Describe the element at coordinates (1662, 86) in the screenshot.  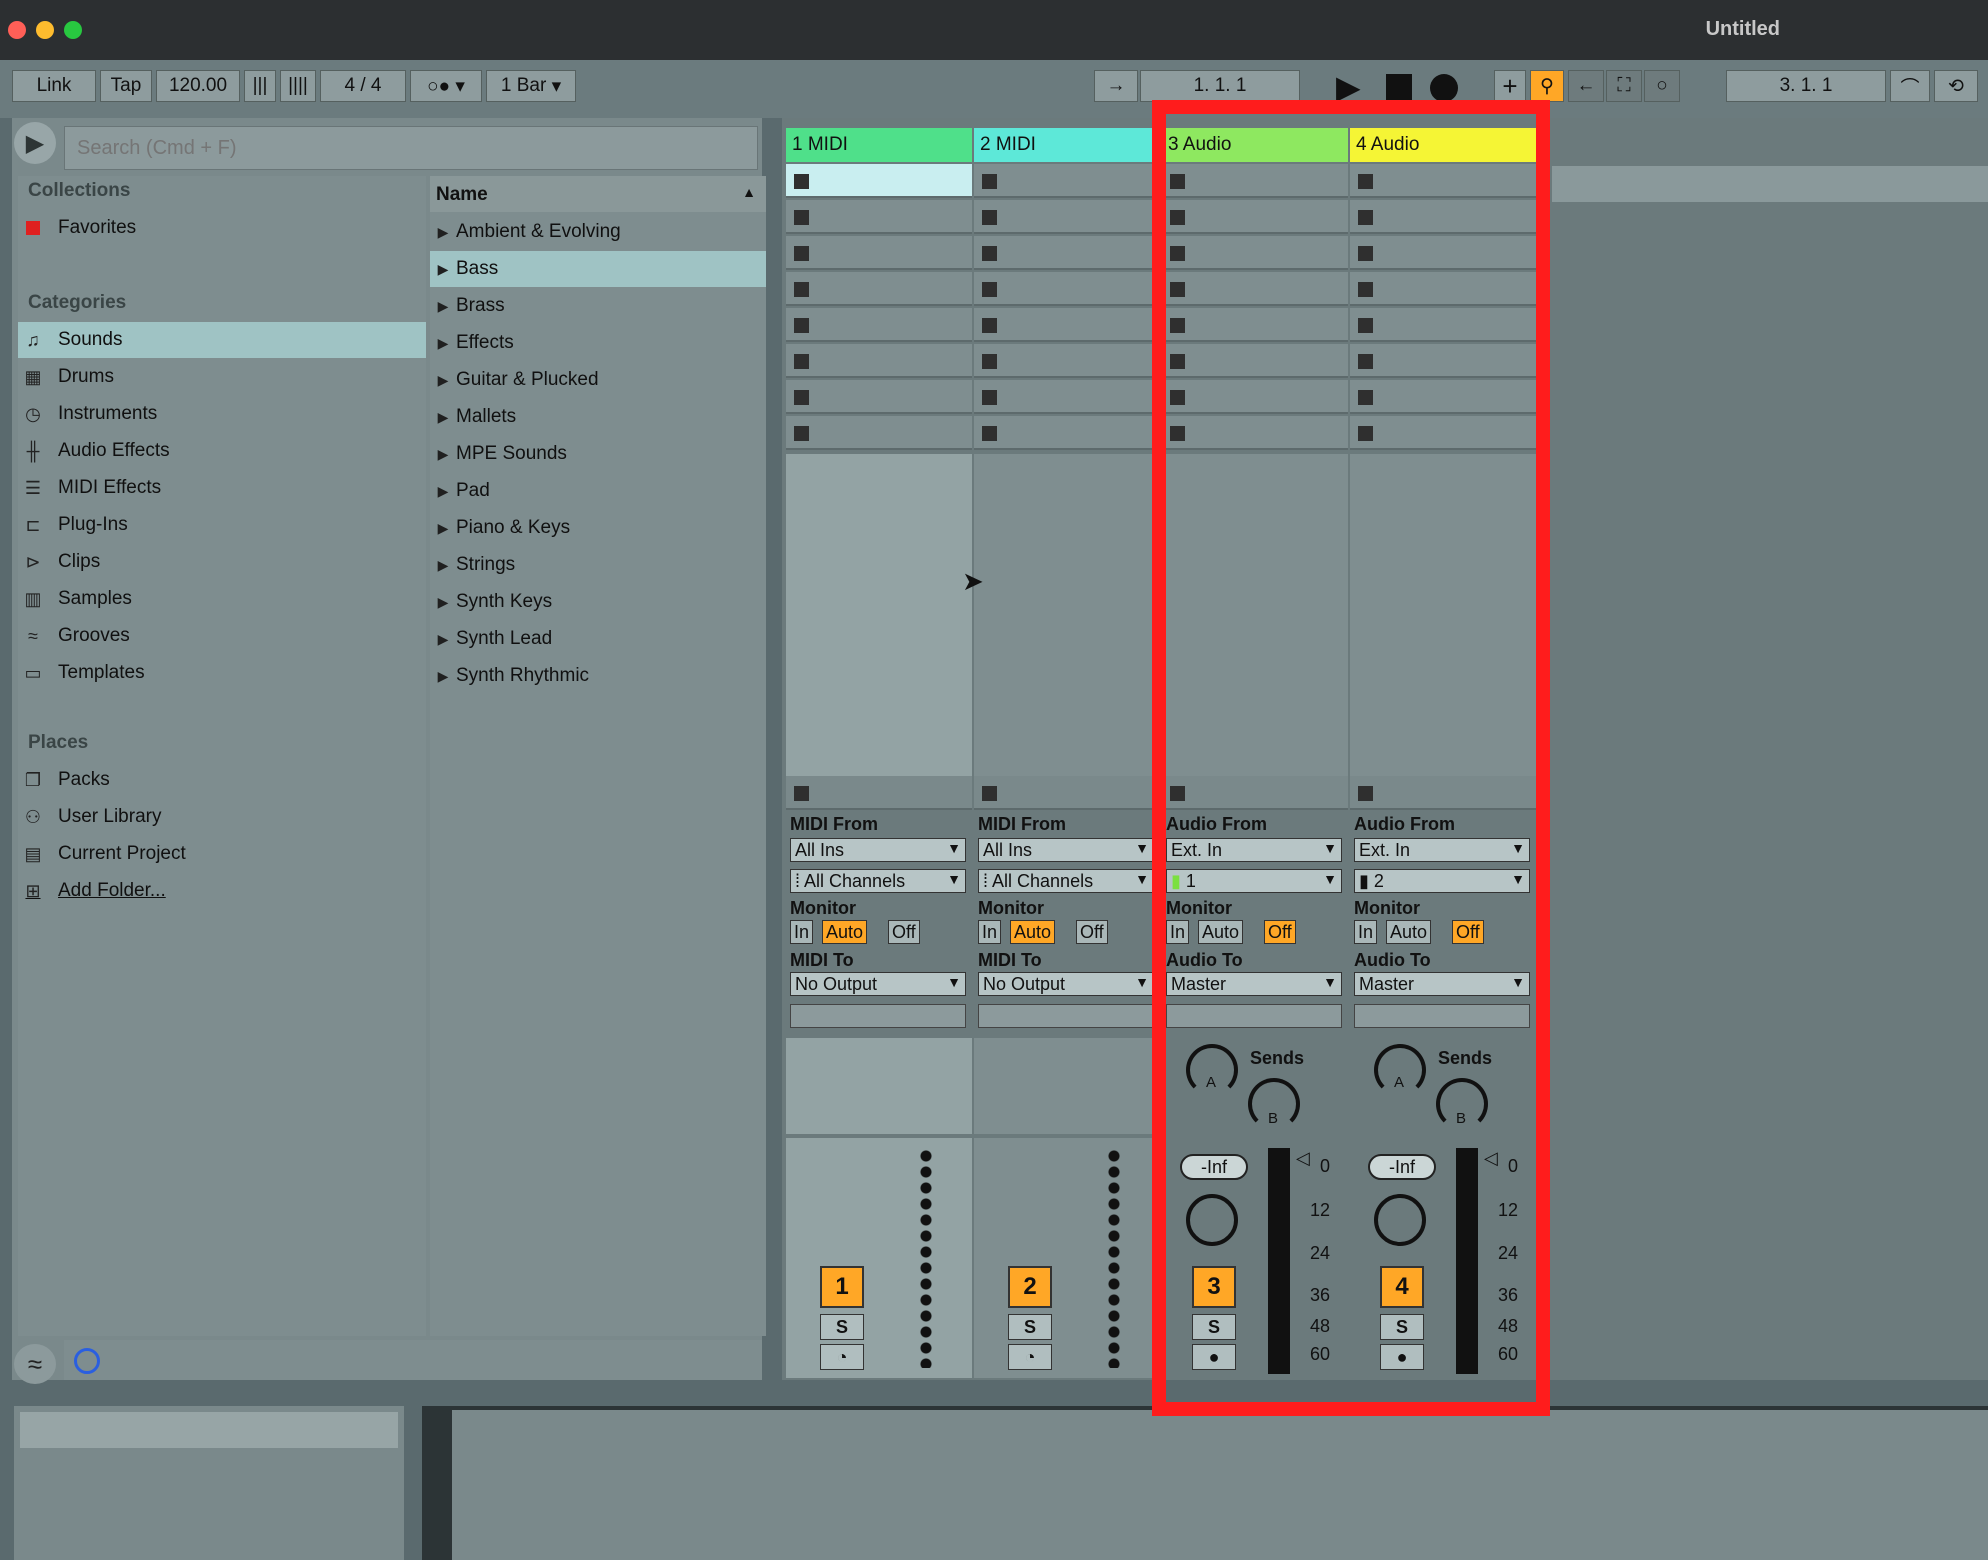
I see `session-record-icon: ○` at that location.